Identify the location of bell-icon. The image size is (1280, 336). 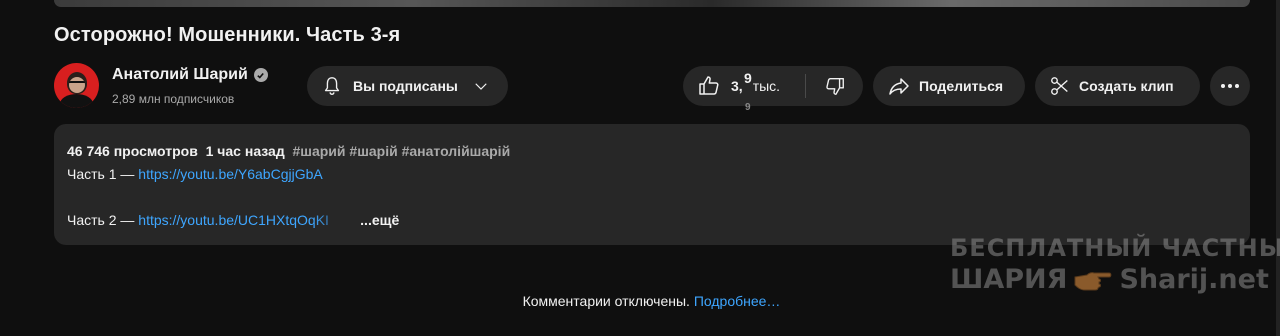
(332, 86).